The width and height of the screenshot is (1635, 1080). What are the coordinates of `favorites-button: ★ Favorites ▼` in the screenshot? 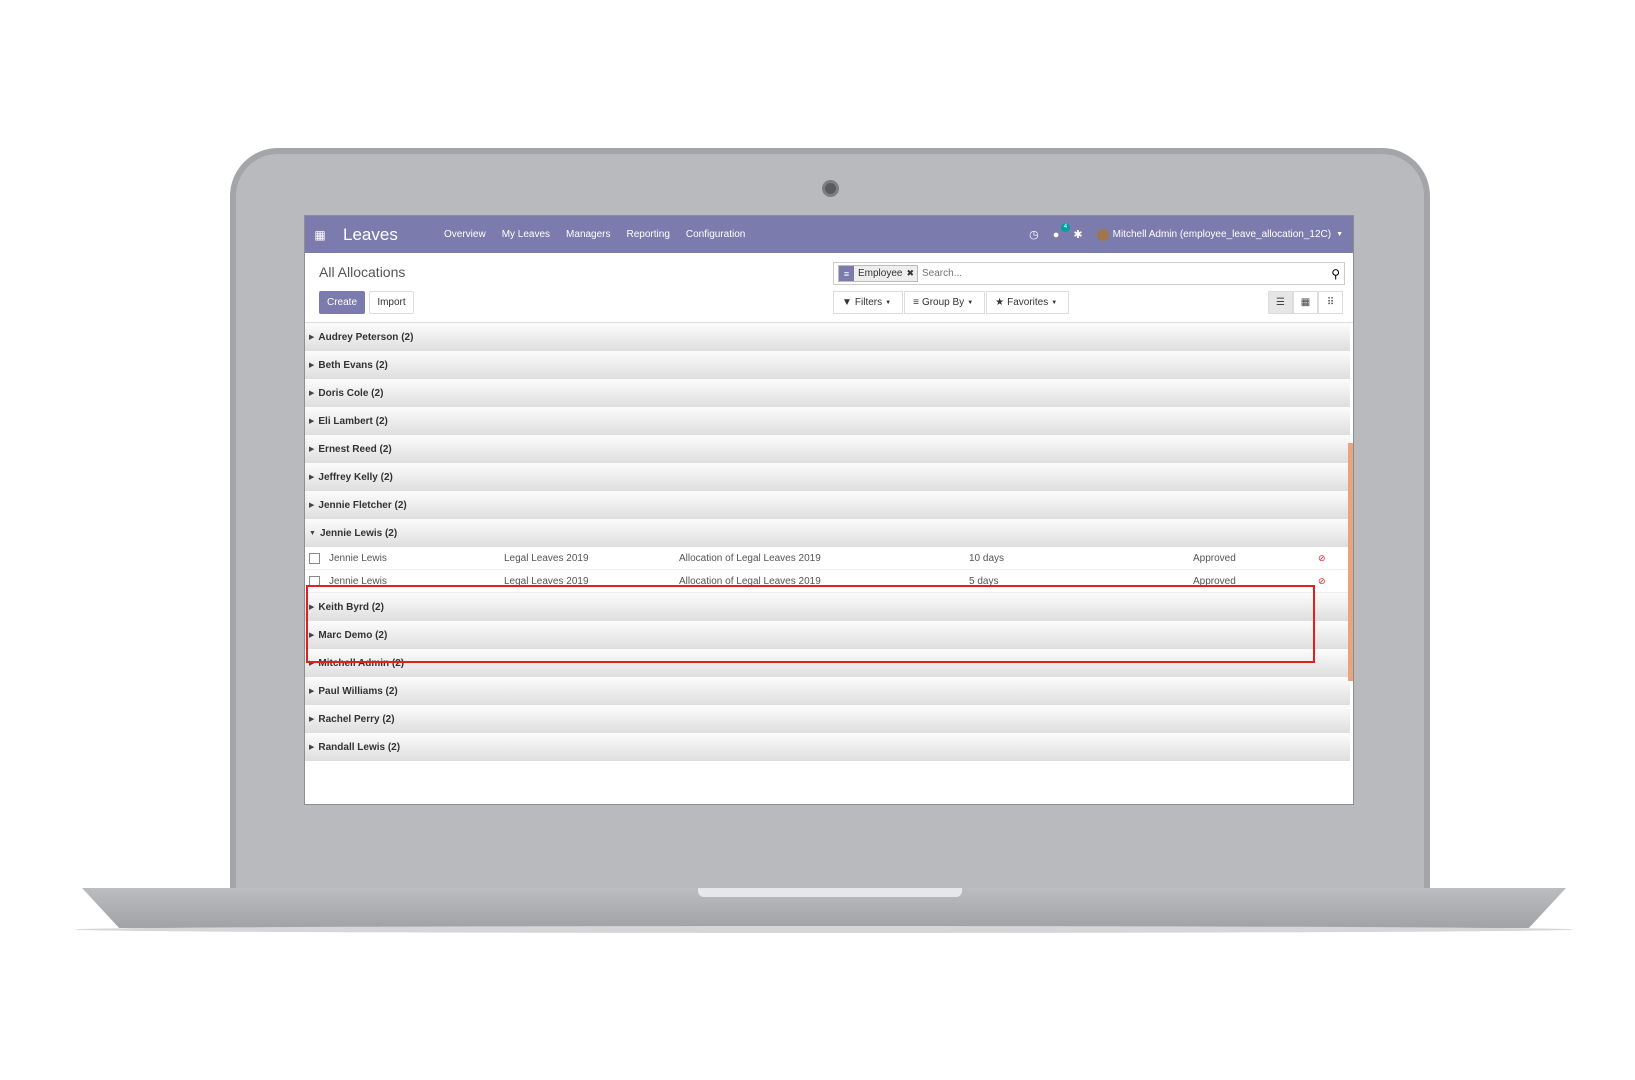 It's located at (1028, 302).